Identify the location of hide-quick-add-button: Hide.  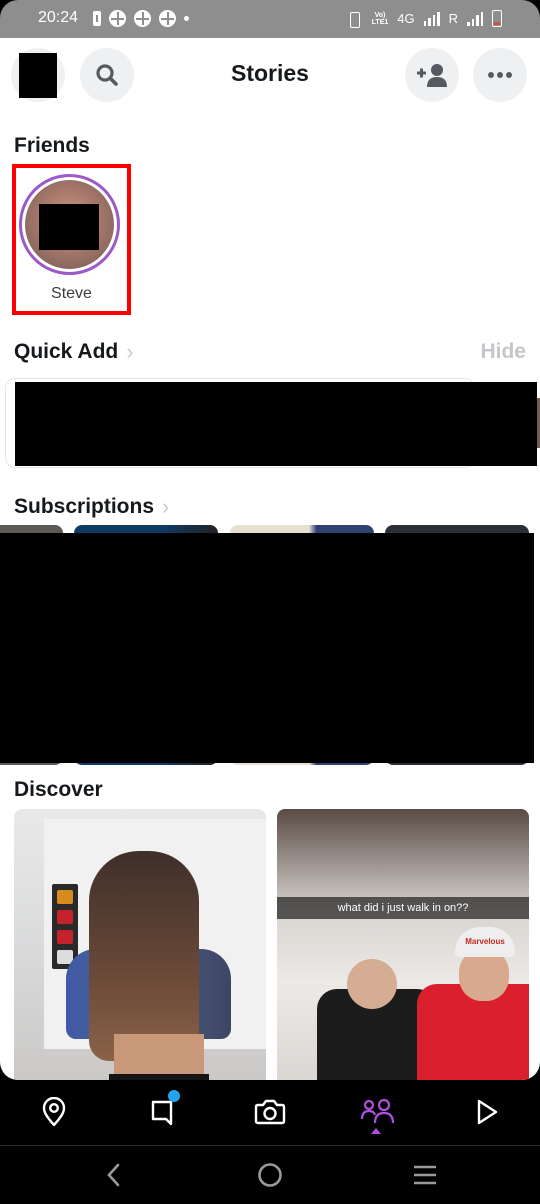
(503, 352).